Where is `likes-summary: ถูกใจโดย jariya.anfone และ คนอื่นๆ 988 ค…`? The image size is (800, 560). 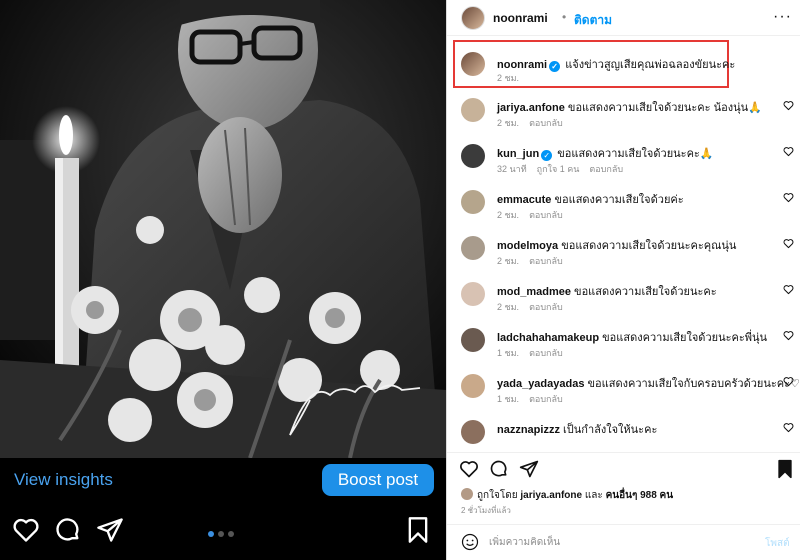
likes-summary: ถูกใจโดย jariya.anfone และ คนอื่นๆ 988 ค… is located at coordinates (567, 495).